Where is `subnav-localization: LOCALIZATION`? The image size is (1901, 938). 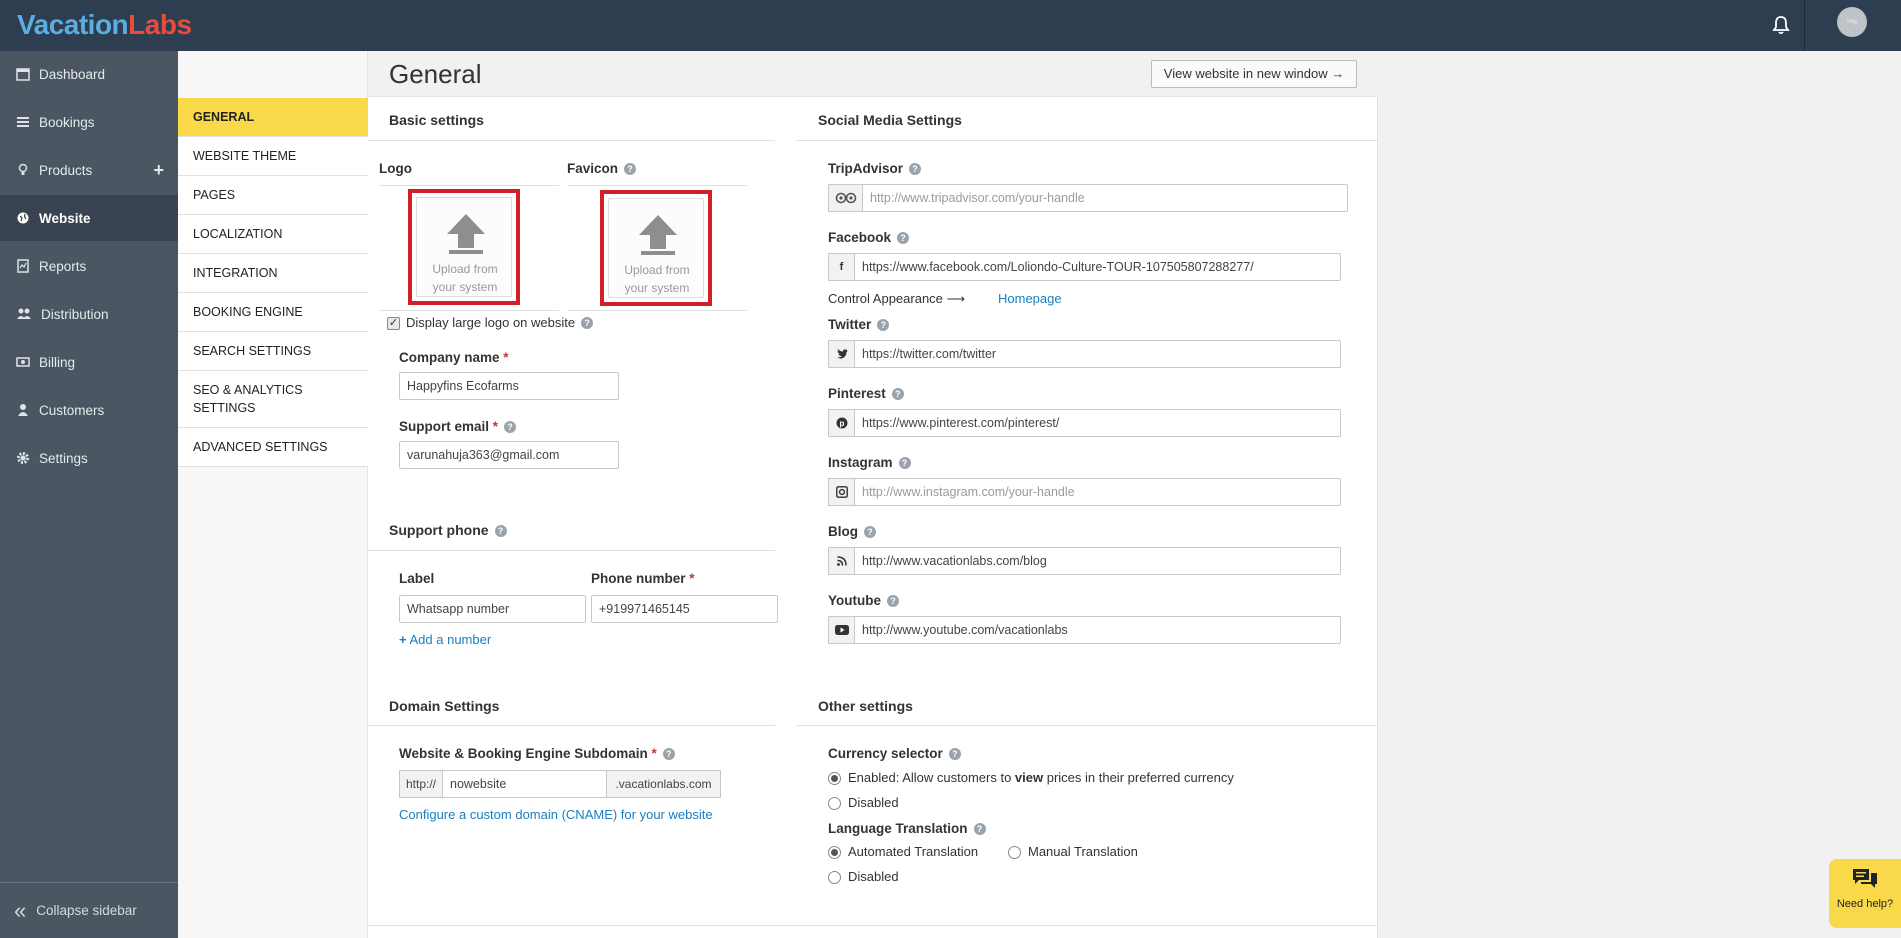 subnav-localization: LOCALIZATION is located at coordinates (273, 234).